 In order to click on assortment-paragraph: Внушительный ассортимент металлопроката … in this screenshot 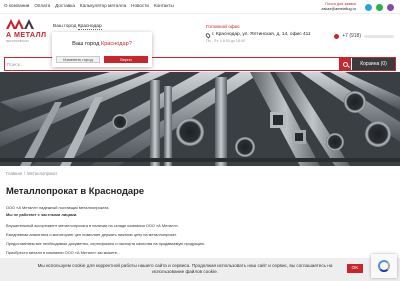, I will do `click(92, 225)`.